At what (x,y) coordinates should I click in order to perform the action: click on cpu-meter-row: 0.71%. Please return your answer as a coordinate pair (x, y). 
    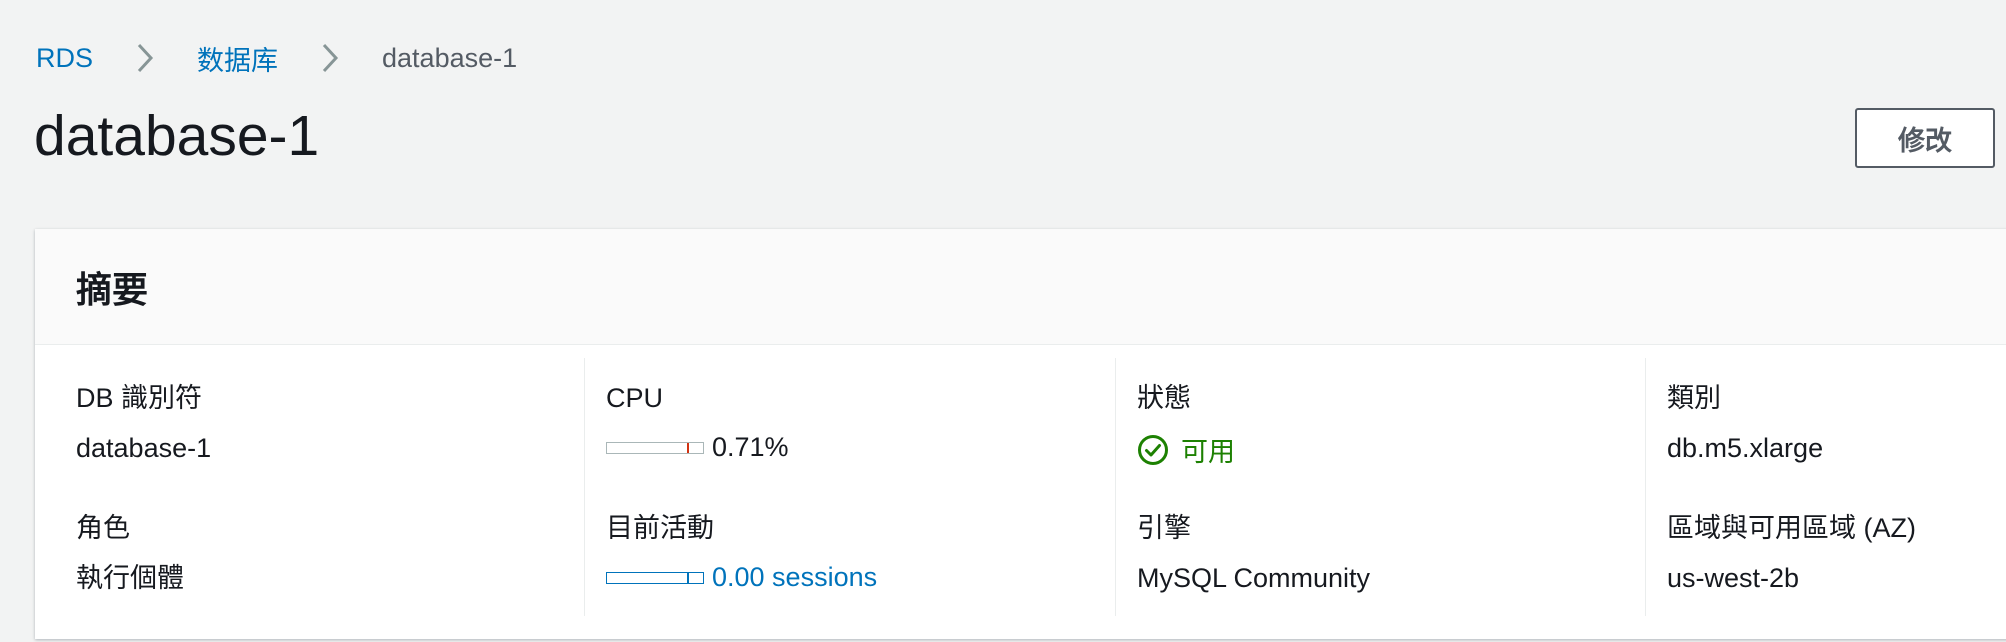
    Looking at the image, I should click on (697, 447).